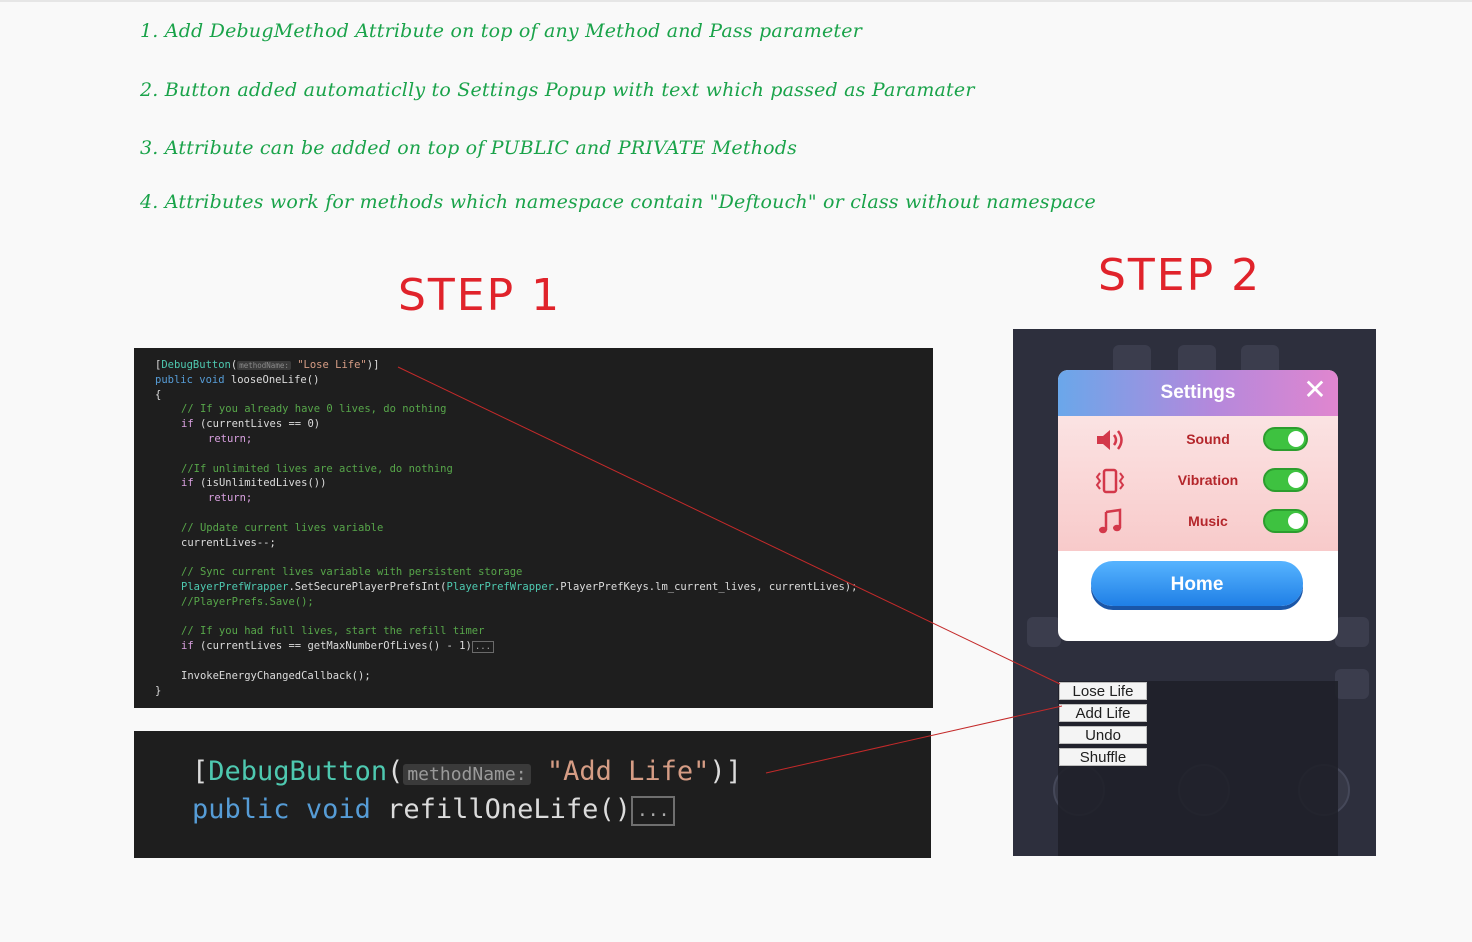 Image resolution: width=1472 pixels, height=942 pixels. I want to click on top-divider, so click(736, 1).